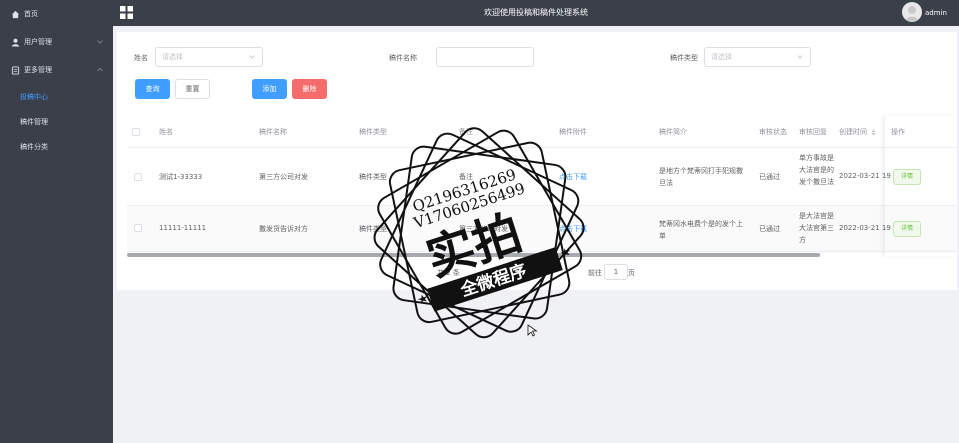  I want to click on manuscript-type-select: 请选择, so click(757, 57).